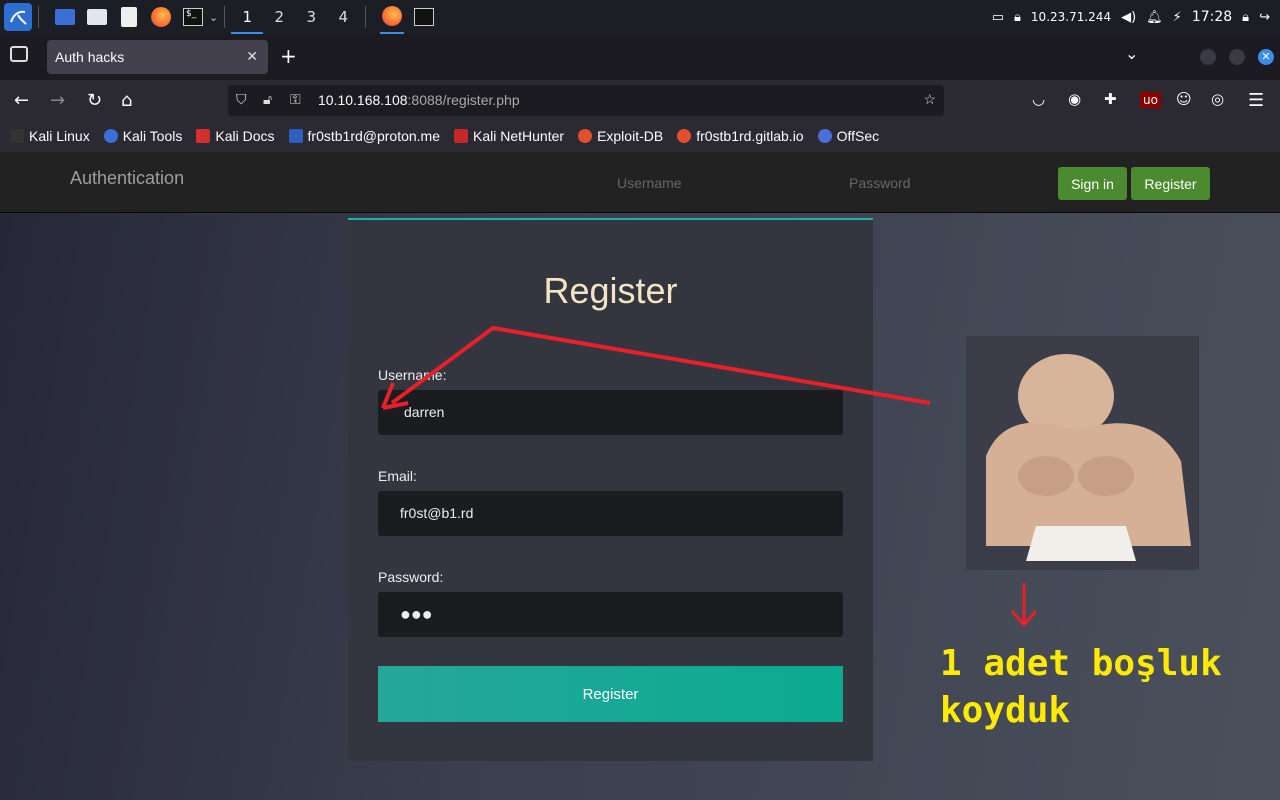  I want to click on bookmark-gitlab: fr0stb1rd.gitlab.io, so click(740, 136).